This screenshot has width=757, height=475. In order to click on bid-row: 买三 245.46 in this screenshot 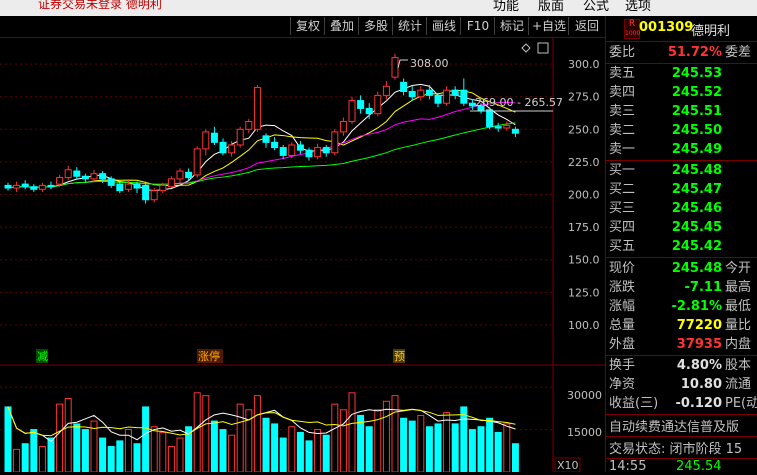, I will do `click(681, 208)`.